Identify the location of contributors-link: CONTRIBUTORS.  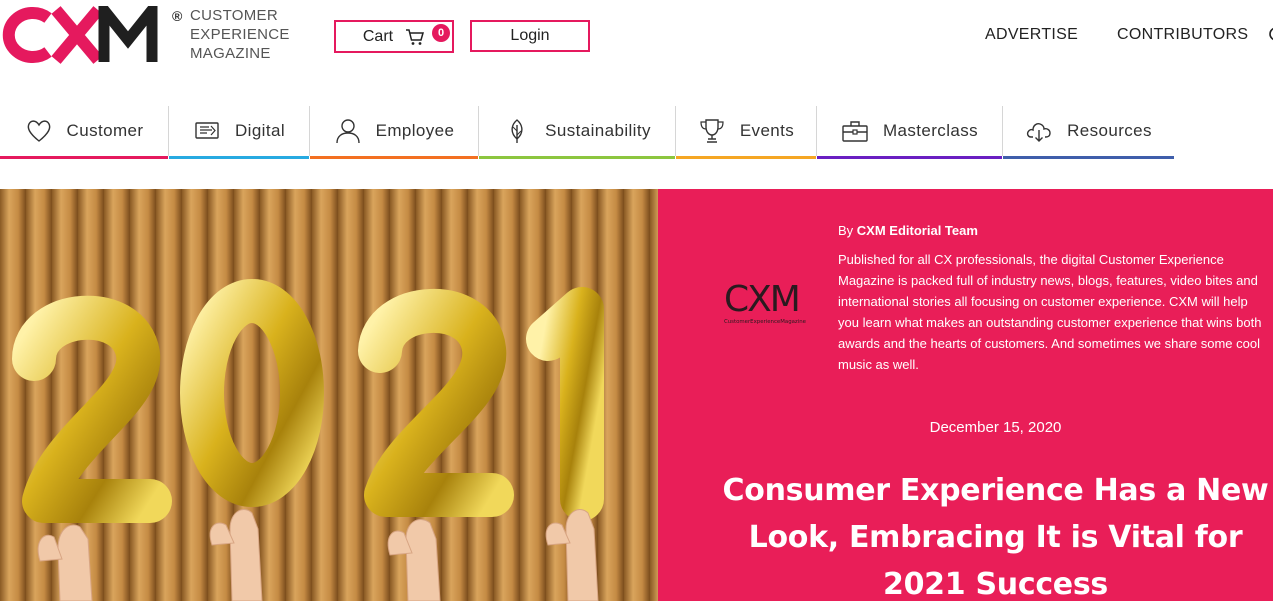
(1182, 35).